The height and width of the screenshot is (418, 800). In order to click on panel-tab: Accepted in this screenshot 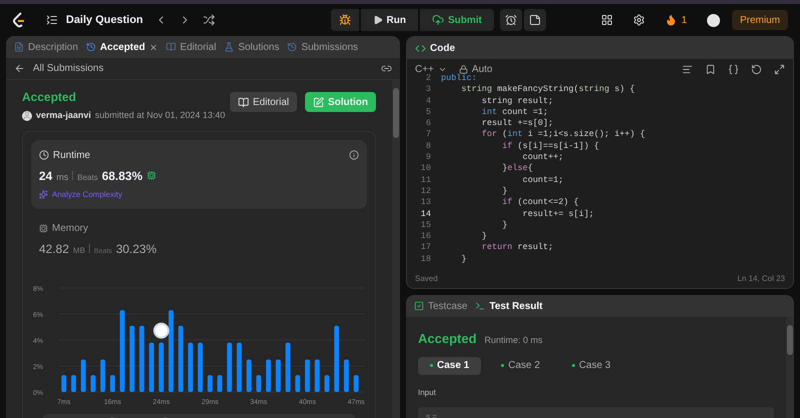, I will do `click(122, 47)`.